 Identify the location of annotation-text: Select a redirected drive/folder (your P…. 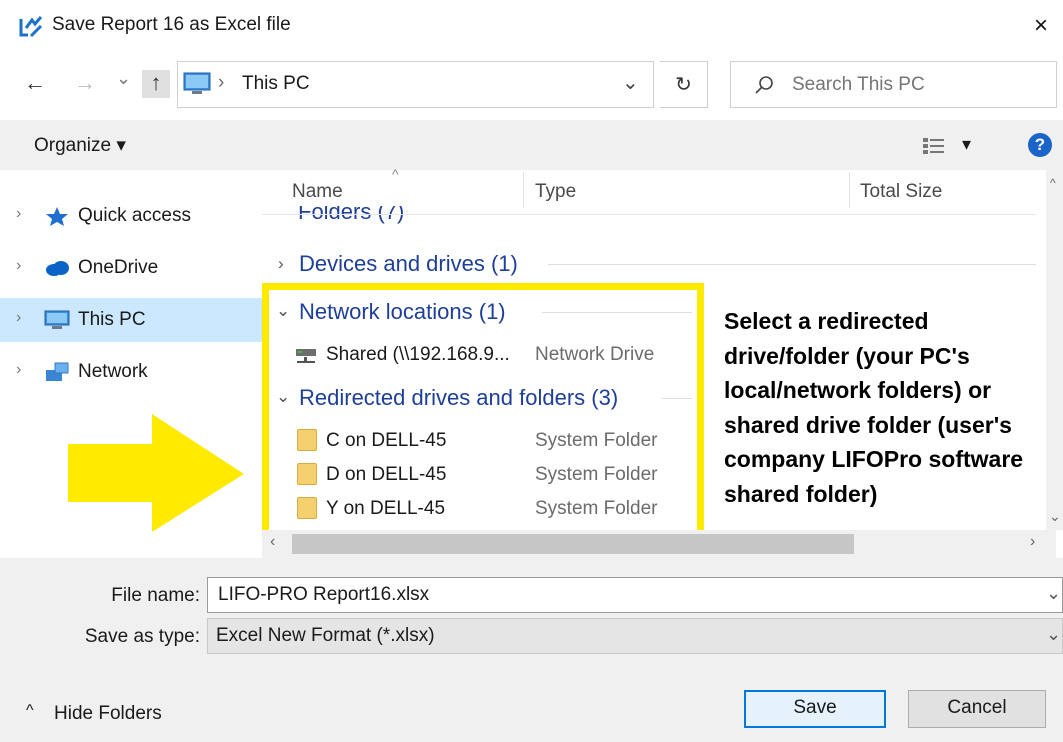
(889, 407).